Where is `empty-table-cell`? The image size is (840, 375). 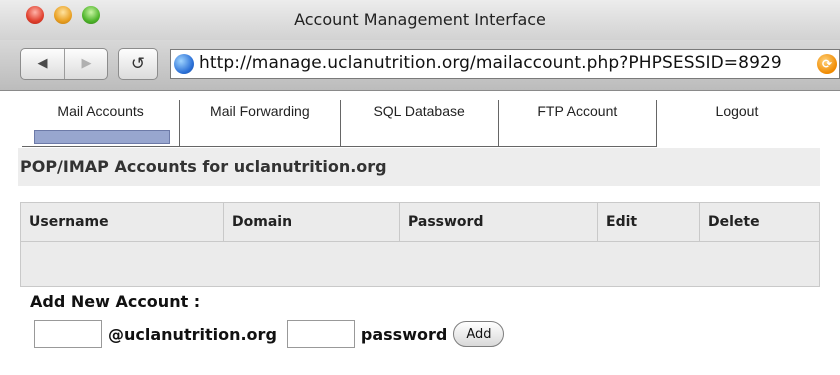
empty-table-cell is located at coordinates (420, 264).